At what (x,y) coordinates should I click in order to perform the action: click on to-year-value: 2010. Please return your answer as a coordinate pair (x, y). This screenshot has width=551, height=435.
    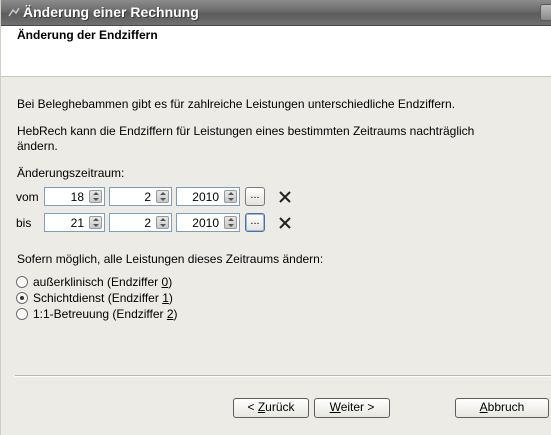
    Looking at the image, I should click on (205, 223).